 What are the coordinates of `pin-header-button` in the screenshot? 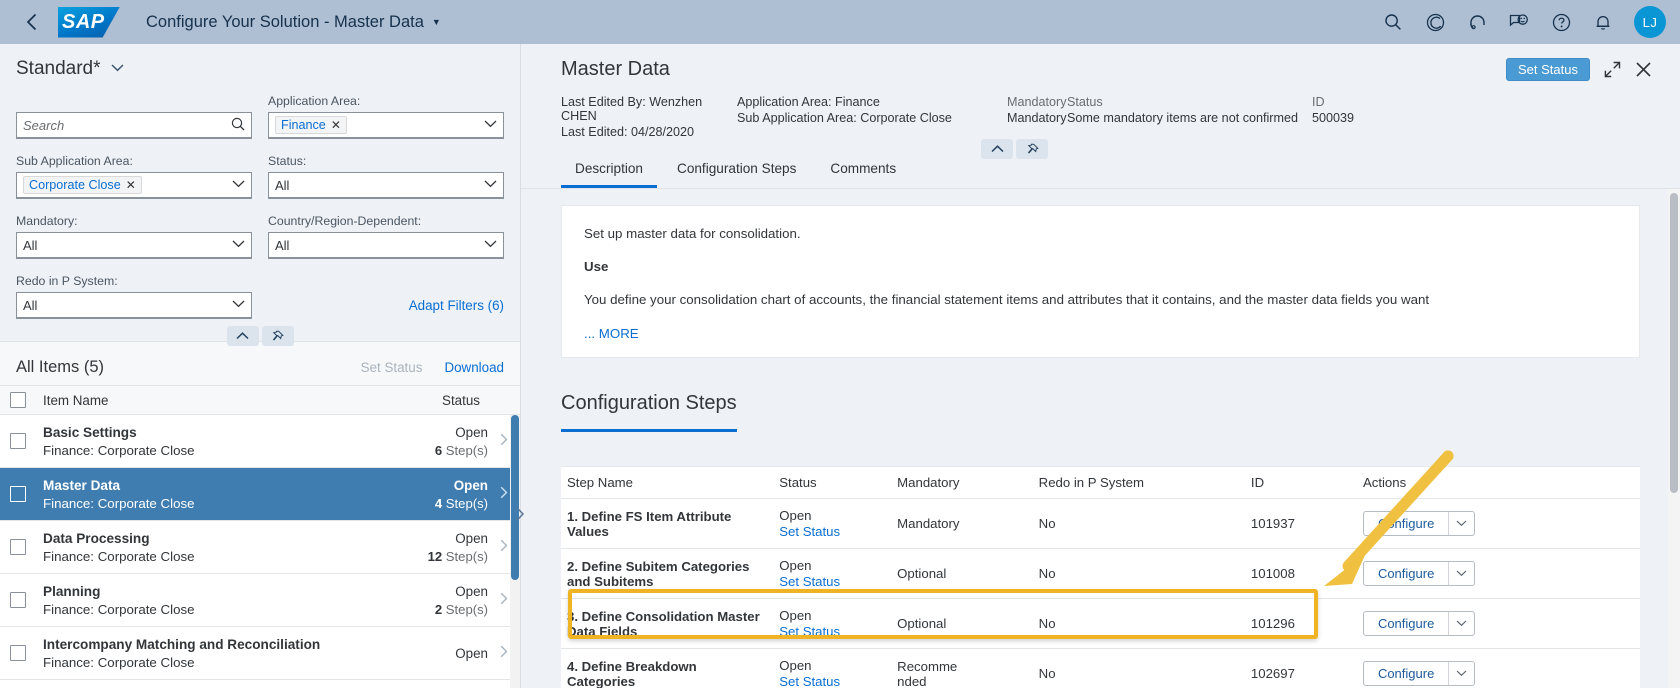 It's located at (1032, 149).